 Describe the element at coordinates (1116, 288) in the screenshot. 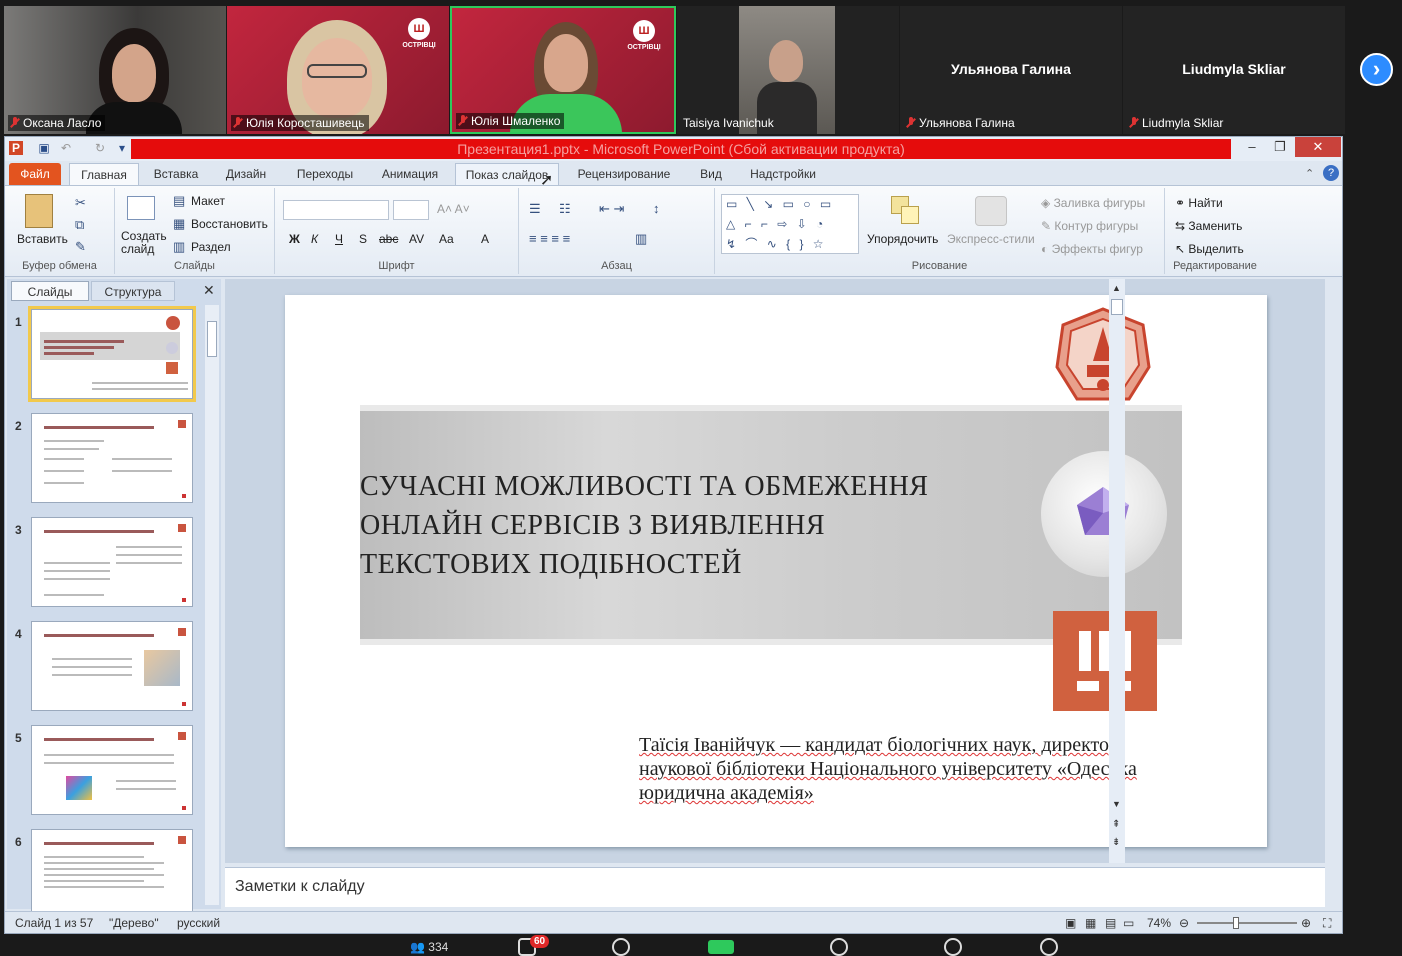

I see `scroll-up-icon: ▲` at that location.